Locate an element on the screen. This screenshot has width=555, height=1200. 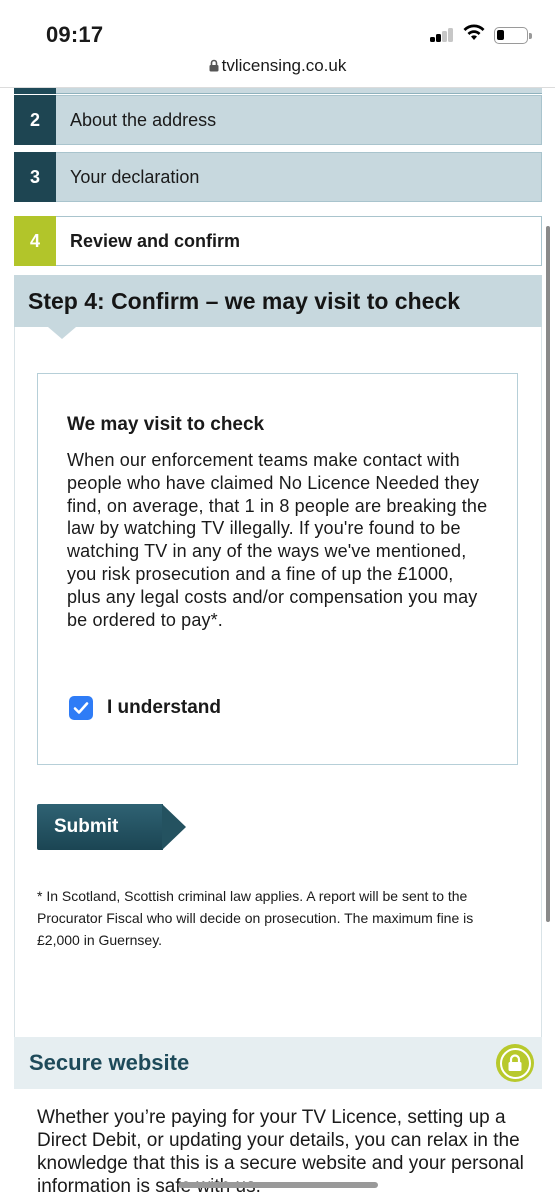
checkmark-icon is located at coordinates (81, 708).